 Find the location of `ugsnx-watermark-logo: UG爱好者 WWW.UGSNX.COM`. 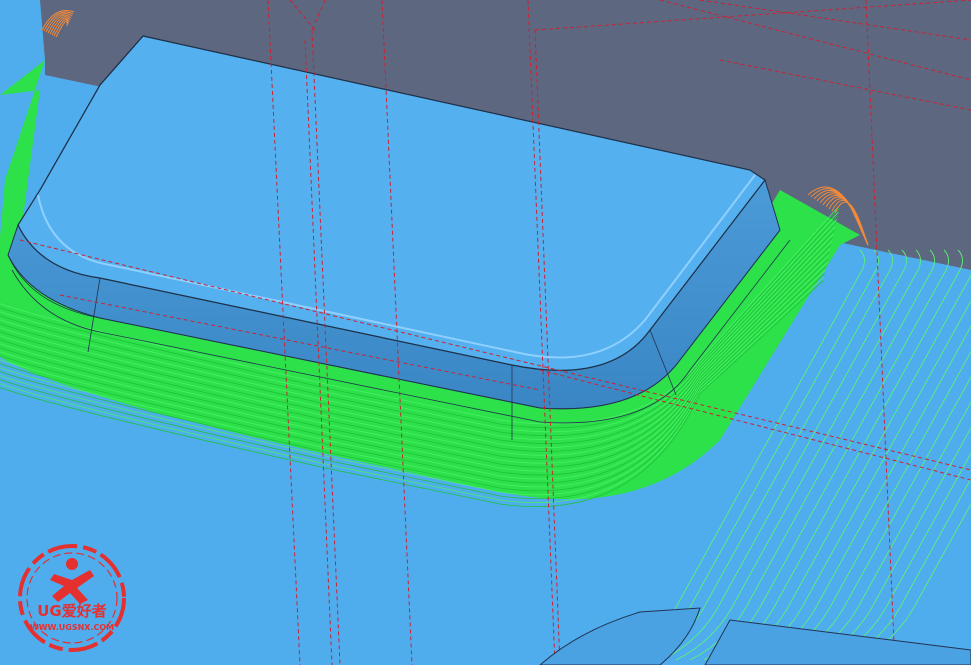

ugsnx-watermark-logo: UG爱好者 WWW.UGSNX.COM is located at coordinates (72, 598).